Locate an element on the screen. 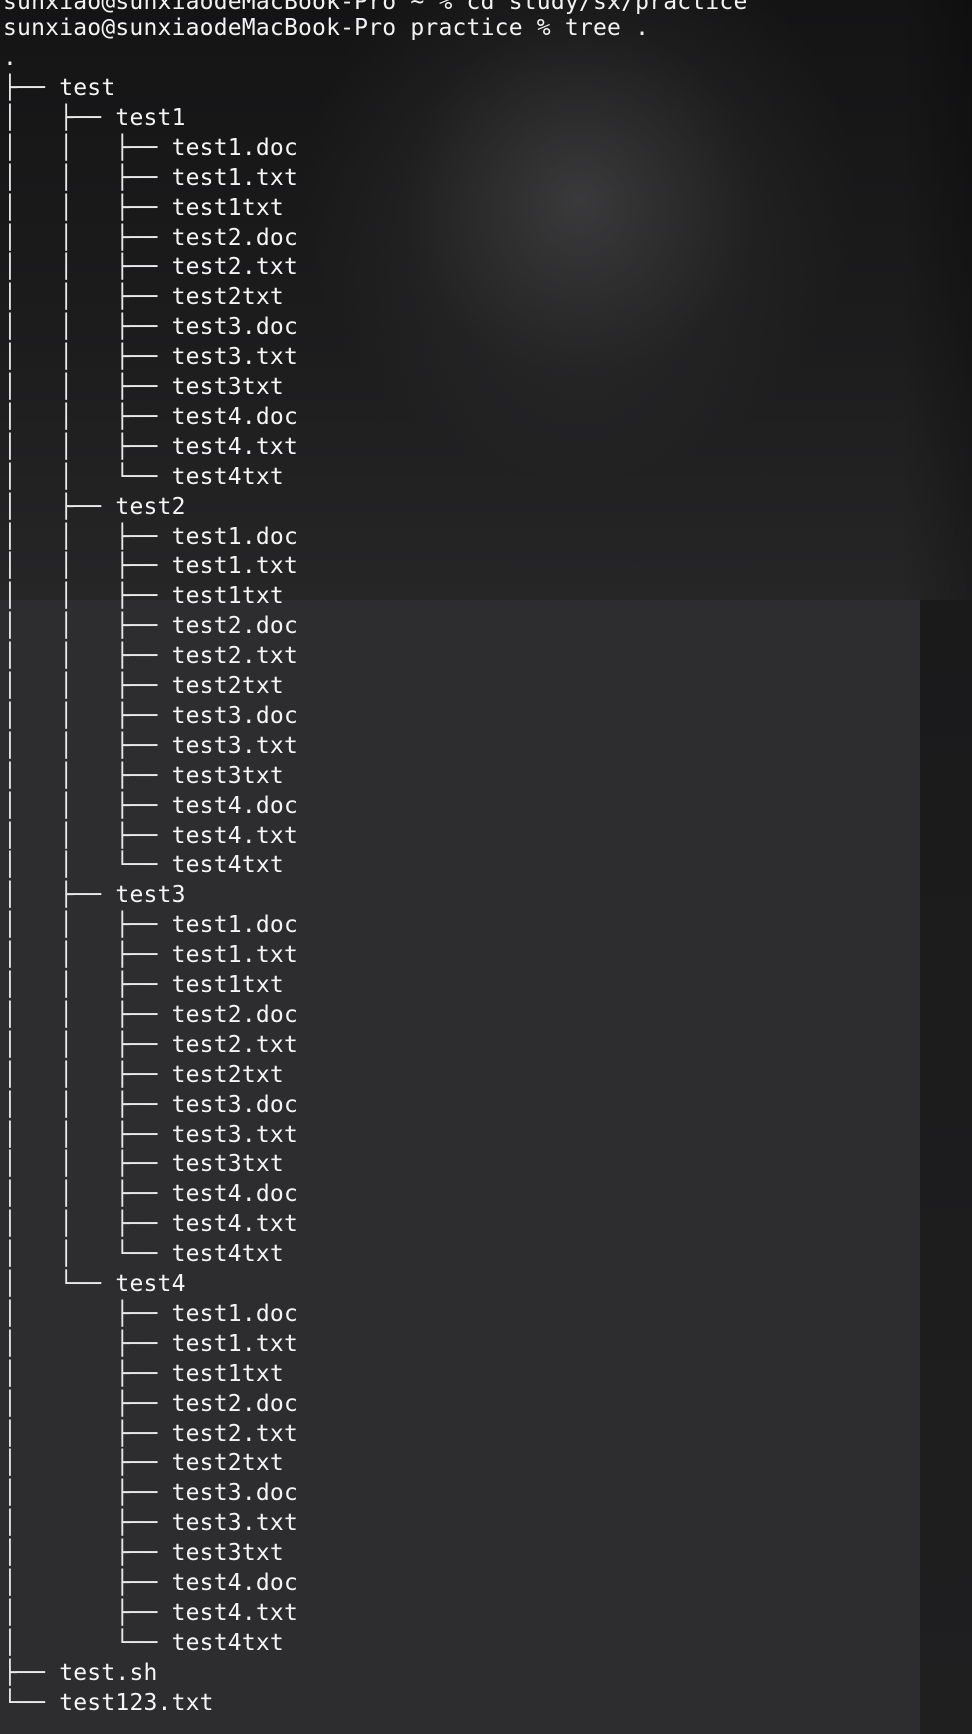 This screenshot has height=1734, width=972. tree-entry: │ │ ├── test3txt is located at coordinates (143, 1164).